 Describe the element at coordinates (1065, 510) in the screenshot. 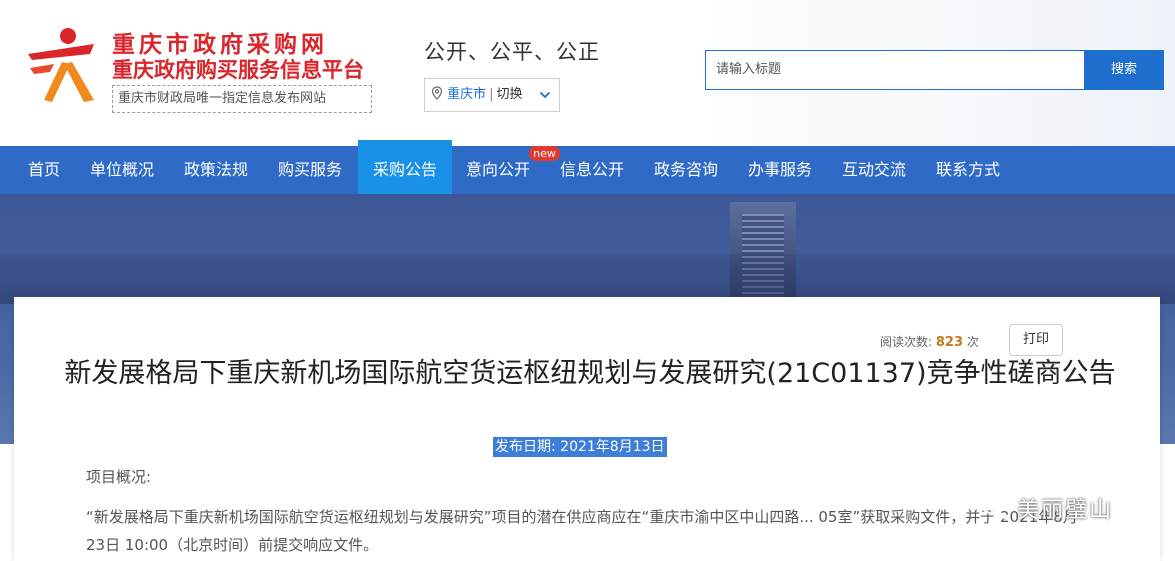

I see `watermark-text: 美丽璧山` at that location.